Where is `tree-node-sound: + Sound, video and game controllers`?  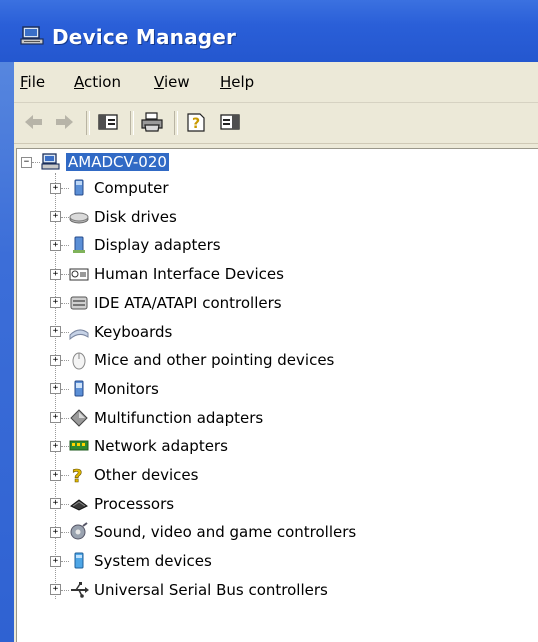
tree-node-sound: + Sound, video and game controllers is located at coordinates (203, 532).